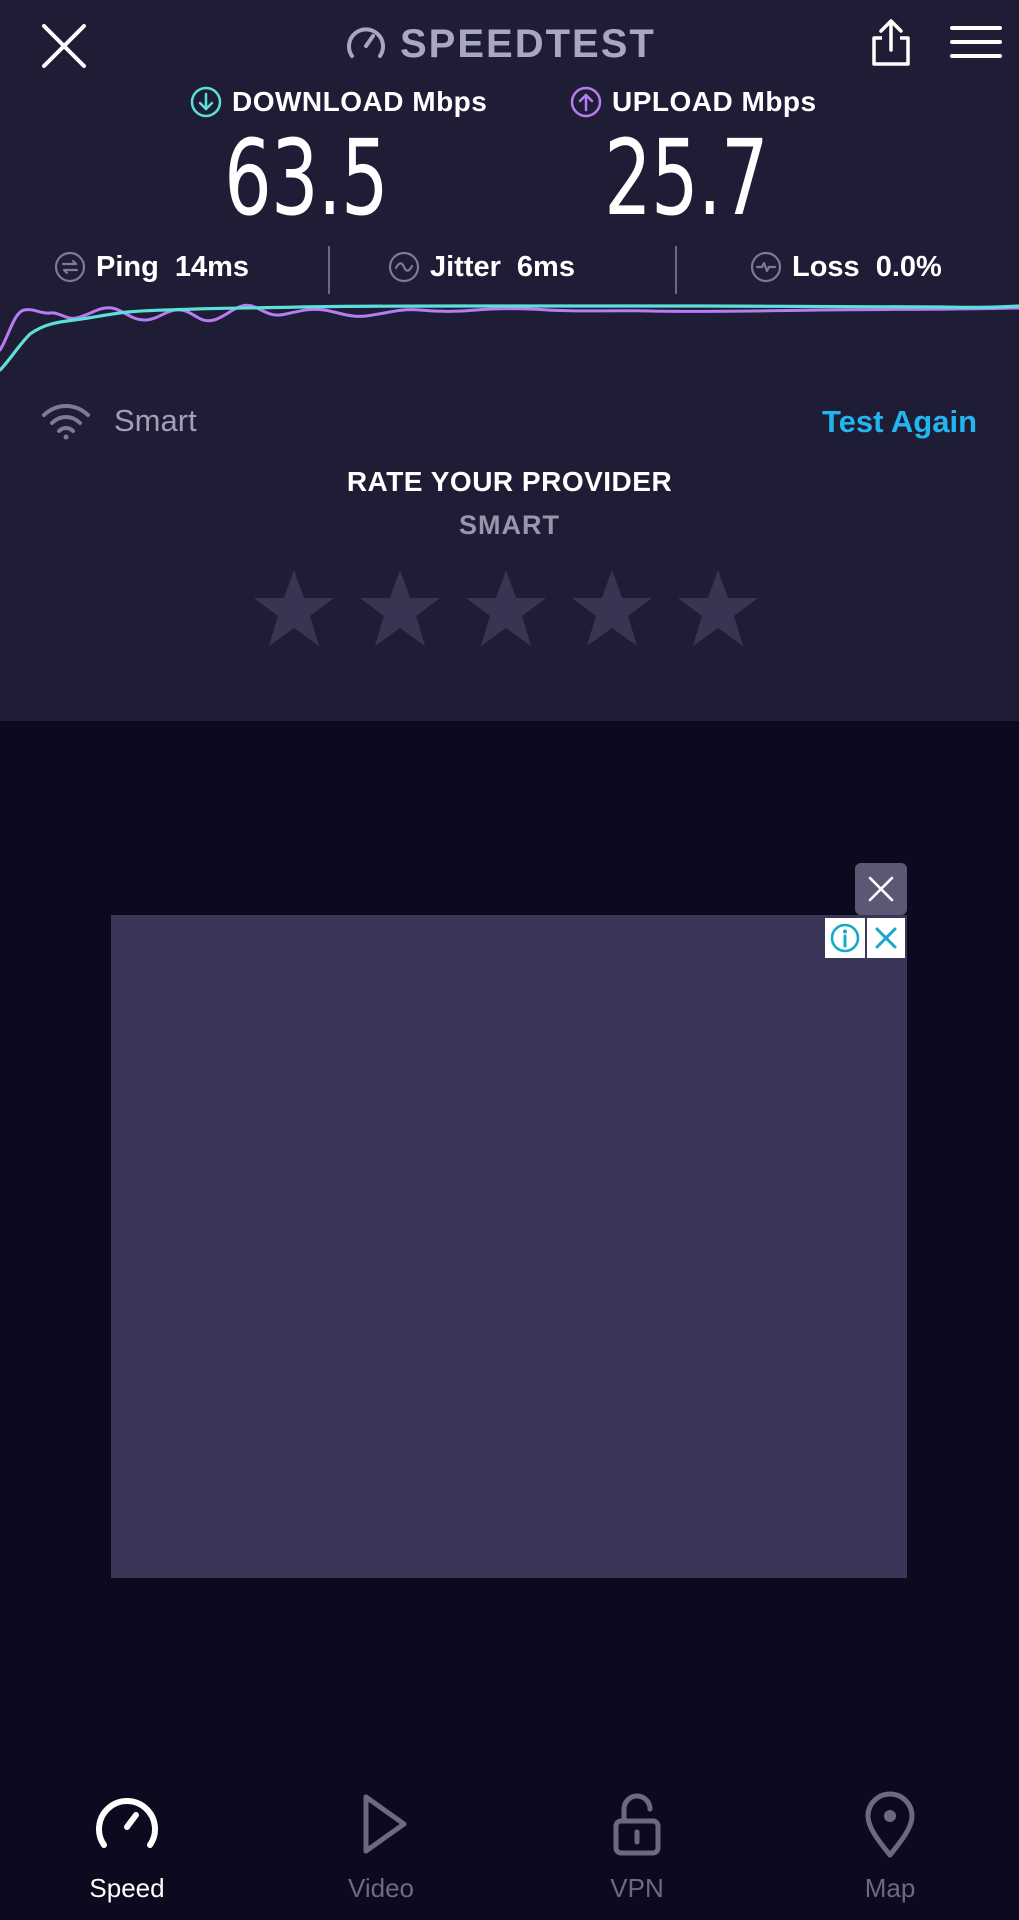 This screenshot has height=1920, width=1019. I want to click on loss-stat: Loss 0.0%, so click(846, 267).